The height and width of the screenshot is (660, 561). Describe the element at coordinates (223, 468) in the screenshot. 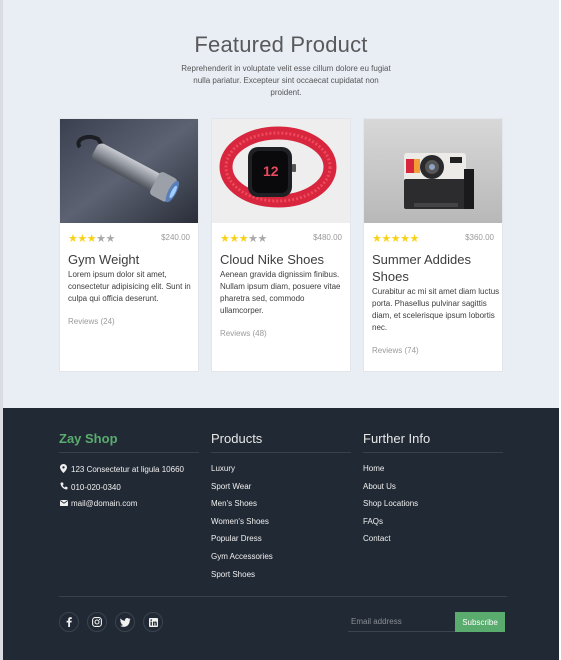

I see `footer-link-luxury: Luxury` at that location.